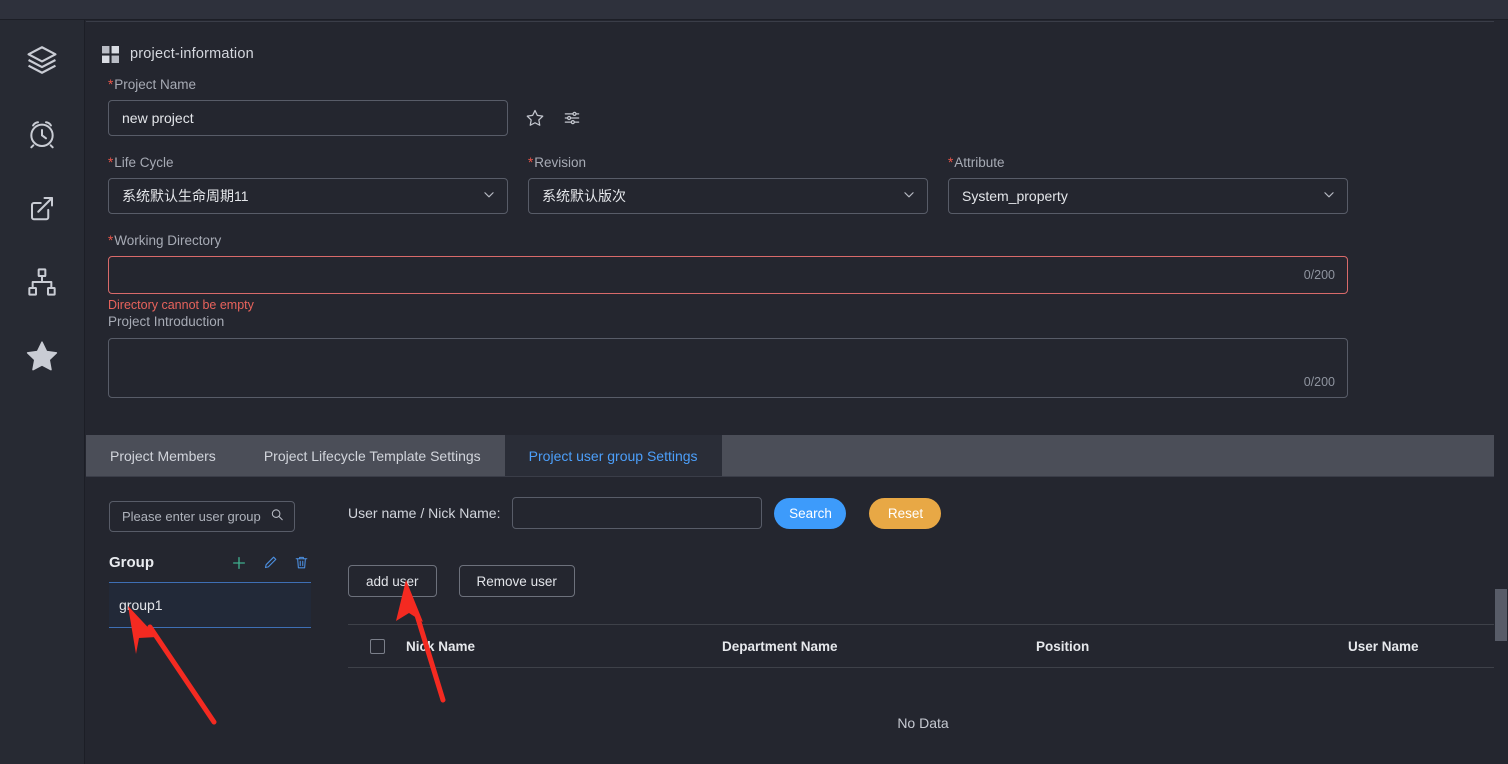 This screenshot has width=1508, height=764. What do you see at coordinates (879, 646) in the screenshot?
I see `column-header-department-name: Department Name` at bounding box center [879, 646].